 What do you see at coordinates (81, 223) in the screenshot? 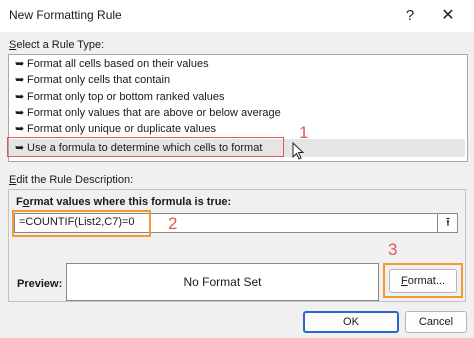
I see `highlight-box-formula` at bounding box center [81, 223].